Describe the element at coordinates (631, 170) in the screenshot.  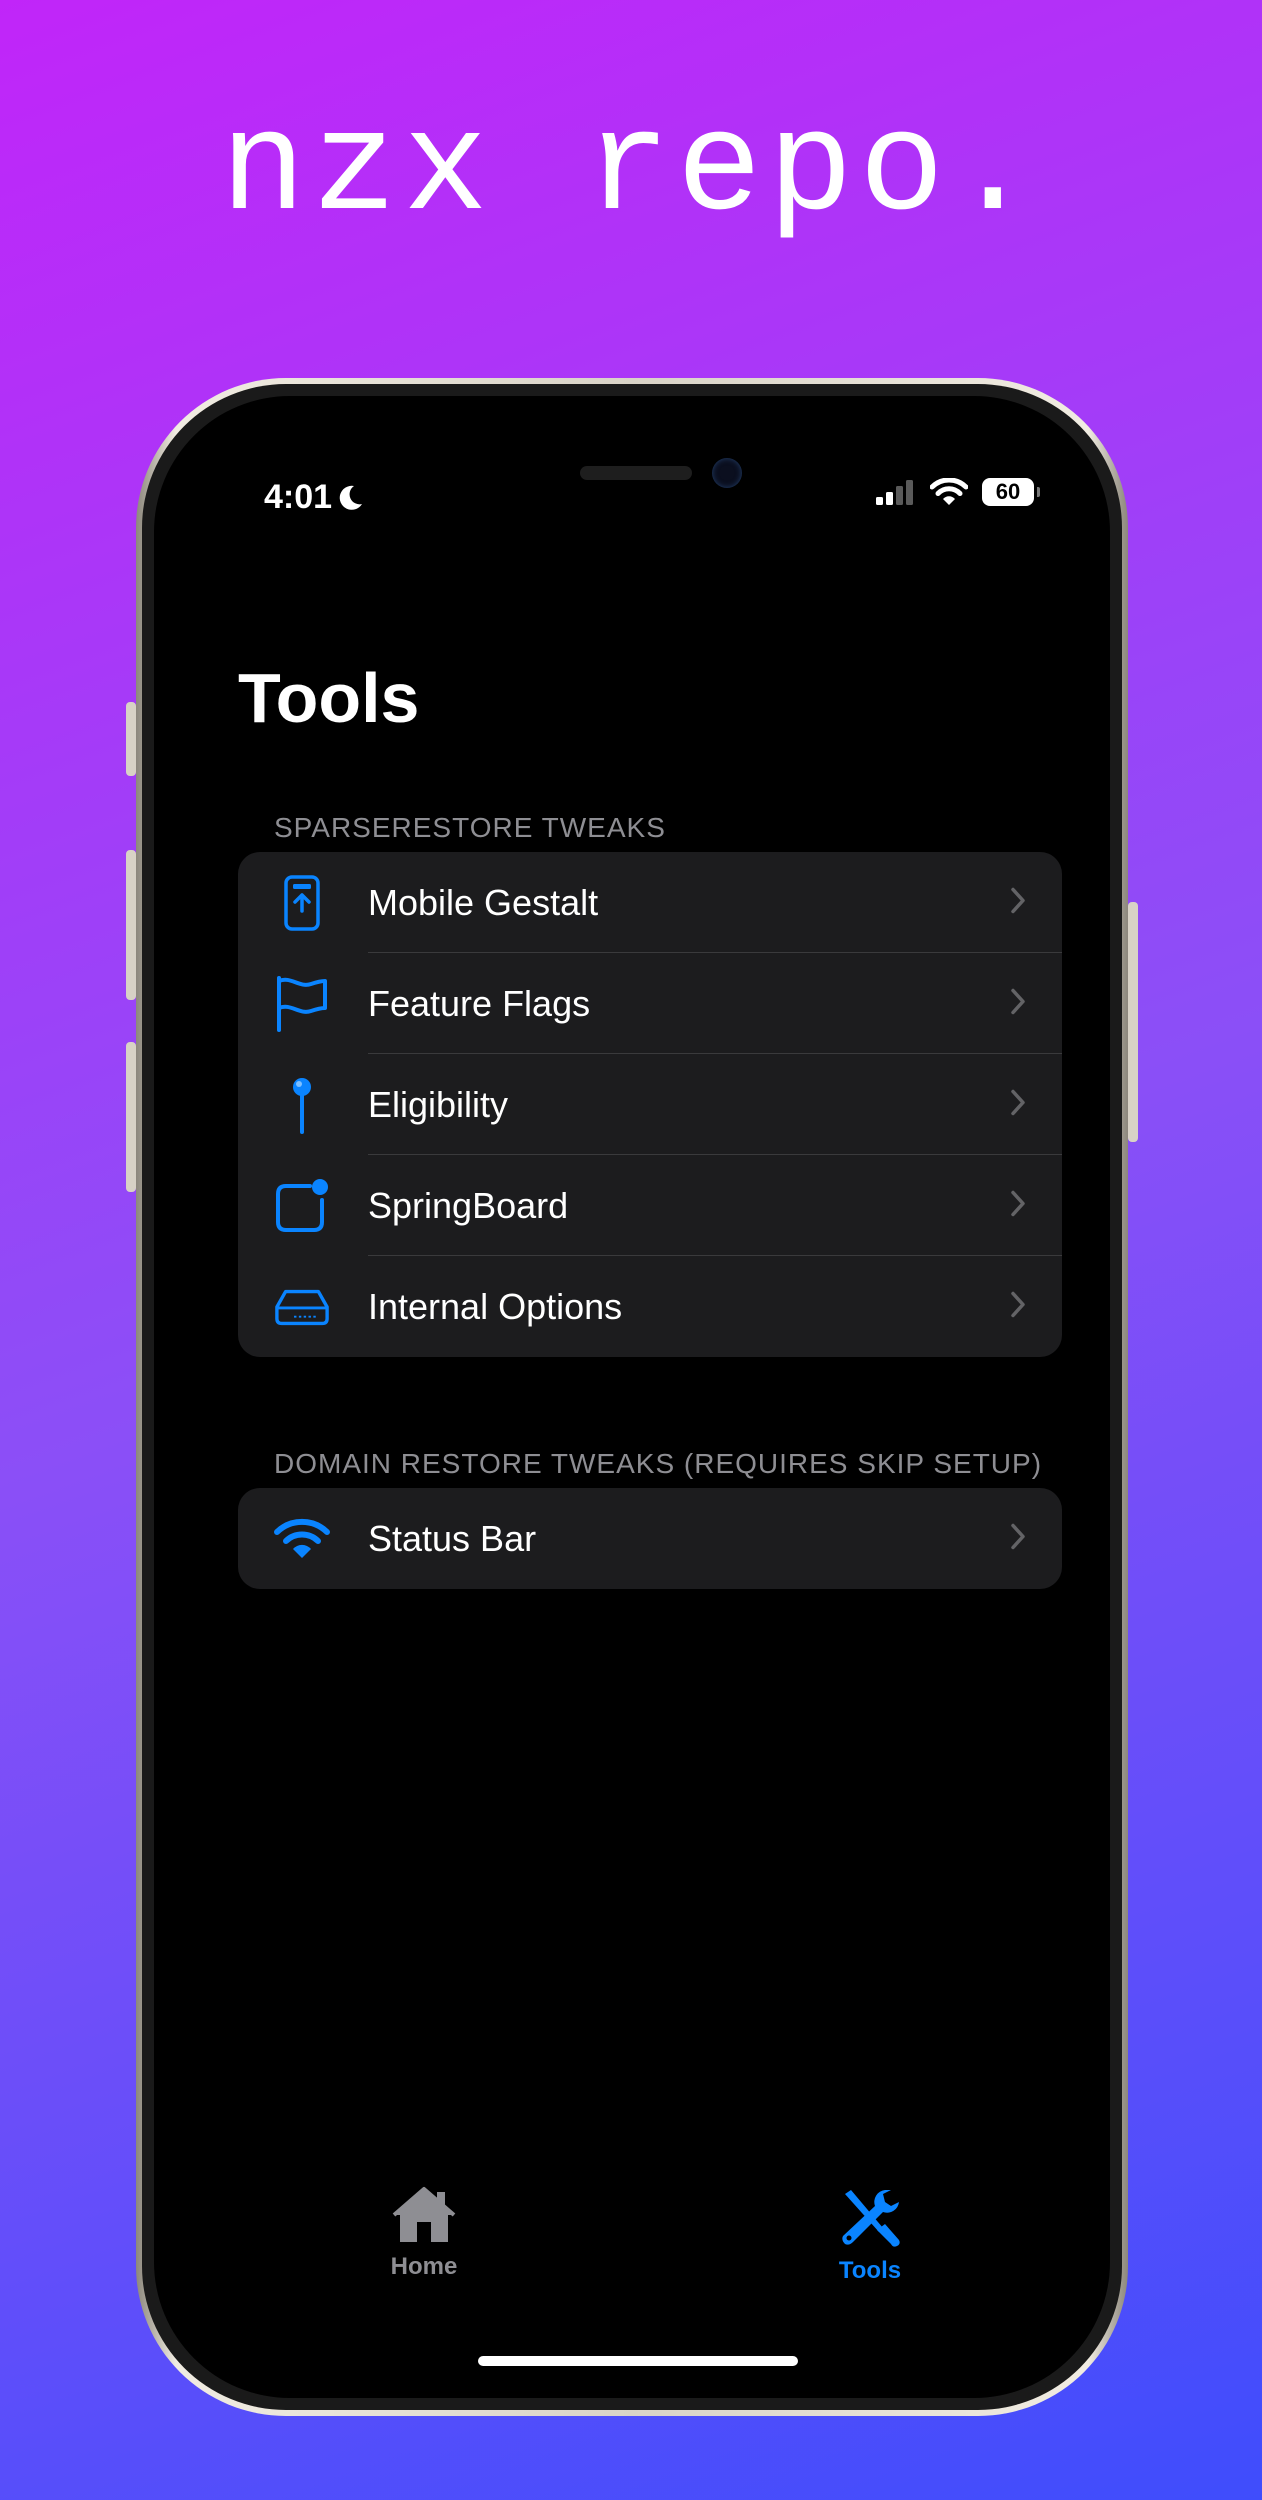
I see `headline: nzx repo.` at that location.